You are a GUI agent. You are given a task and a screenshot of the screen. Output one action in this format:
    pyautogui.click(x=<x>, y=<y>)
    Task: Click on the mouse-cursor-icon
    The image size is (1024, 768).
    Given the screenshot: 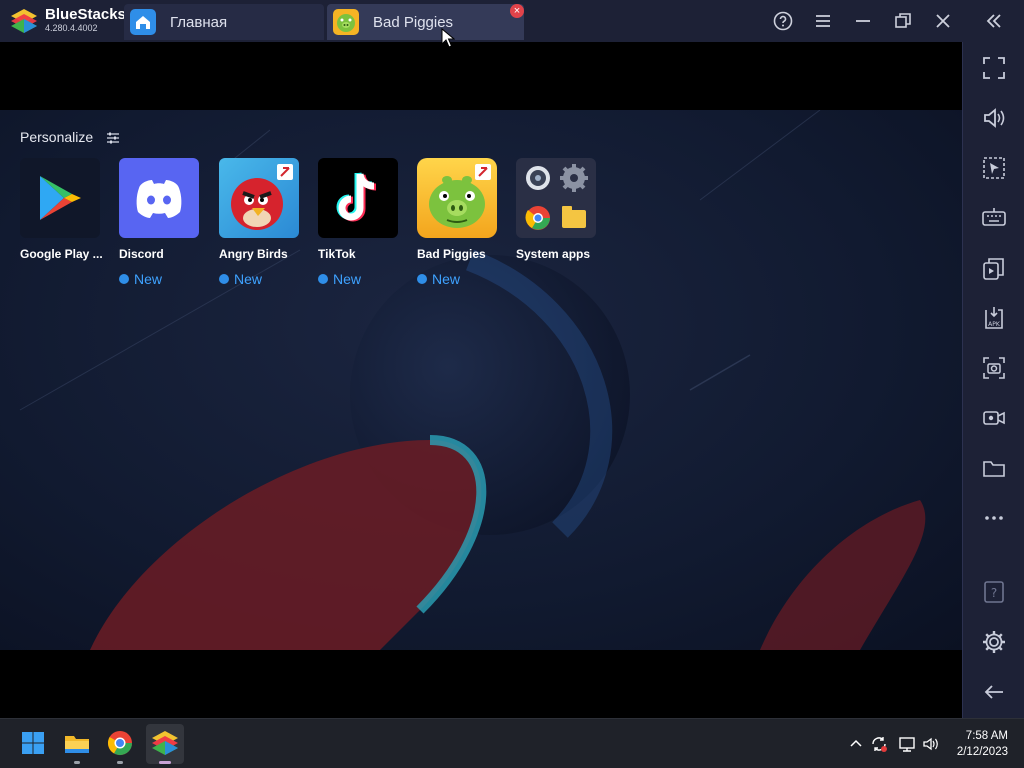 What is the action you would take?
    pyautogui.click(x=448, y=38)
    